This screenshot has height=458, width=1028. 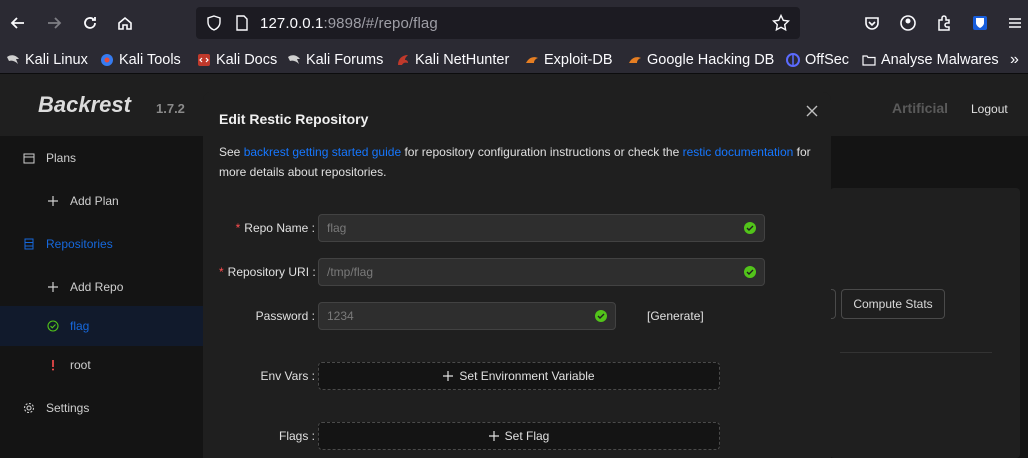 What do you see at coordinates (817, 60) in the screenshot?
I see `bookmark-offsec: OffSec` at bounding box center [817, 60].